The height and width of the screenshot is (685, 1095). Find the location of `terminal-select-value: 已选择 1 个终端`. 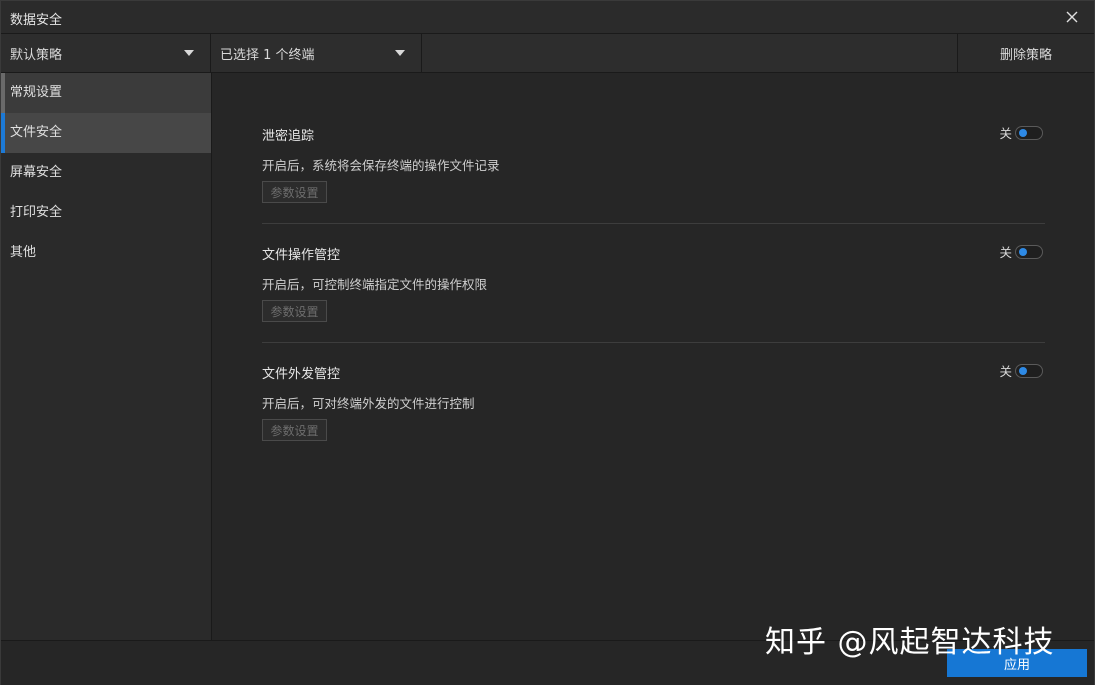

terminal-select-value: 已选择 1 个终端 is located at coordinates (267, 55).